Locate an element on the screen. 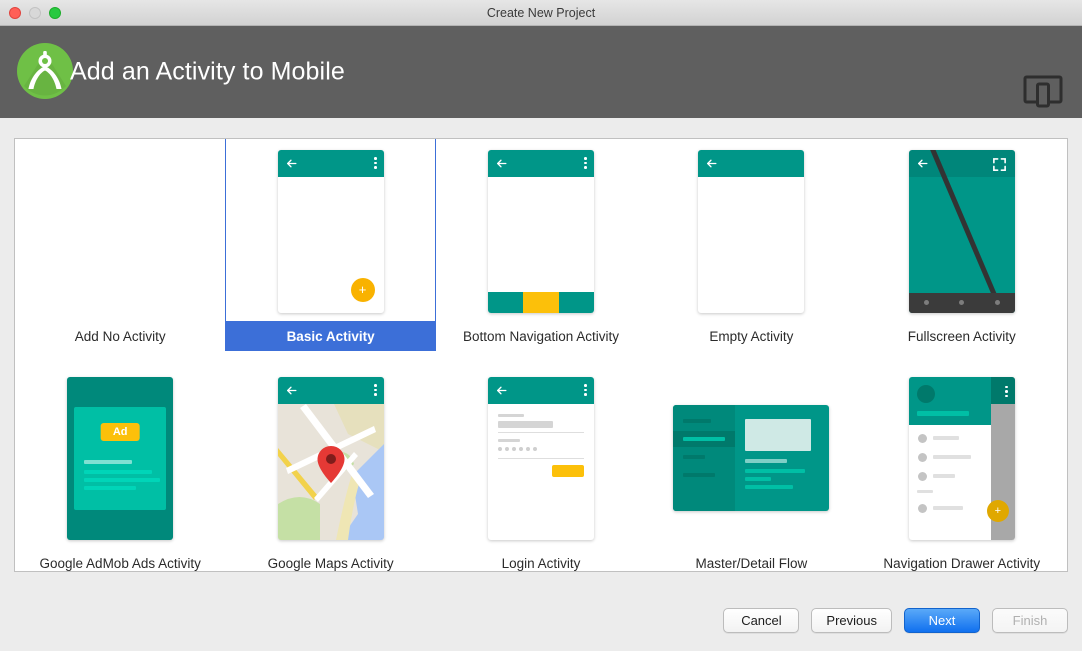 The width and height of the screenshot is (1082, 651). template-bottom-navigation-activity: Bottom Navigation Activity is located at coordinates (541, 245).